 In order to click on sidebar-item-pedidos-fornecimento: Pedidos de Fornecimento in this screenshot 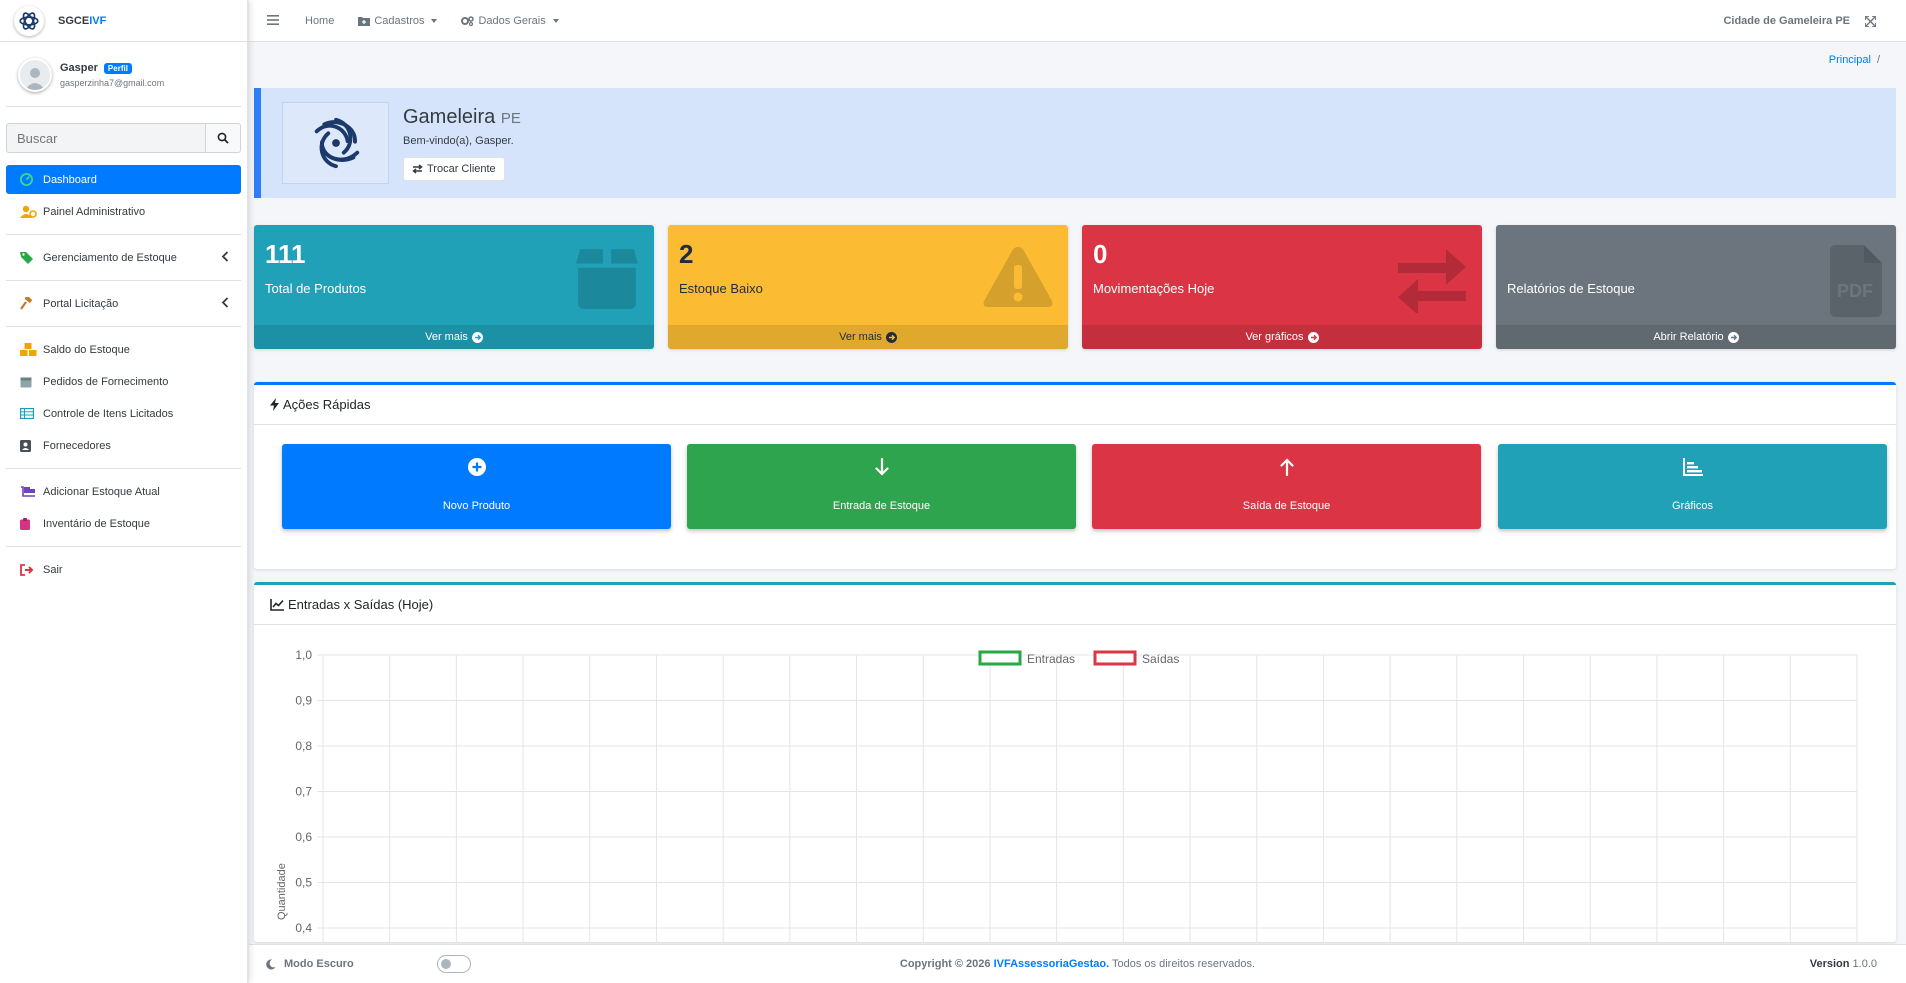, I will do `click(123, 381)`.